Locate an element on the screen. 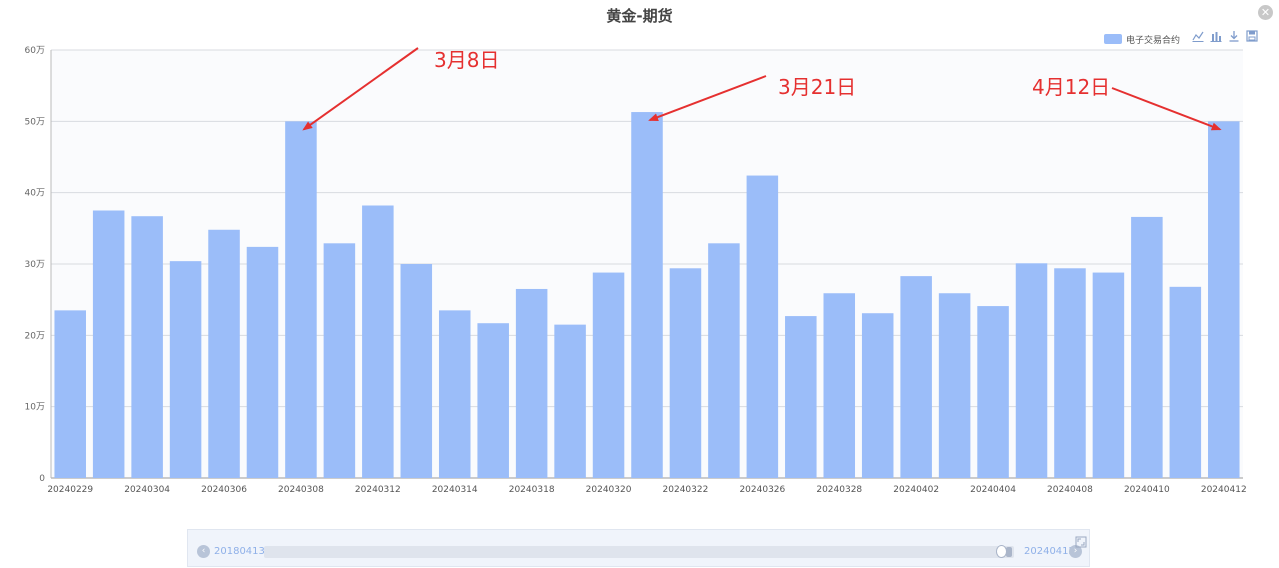  x-tick-label: 20240404 is located at coordinates (993, 490).